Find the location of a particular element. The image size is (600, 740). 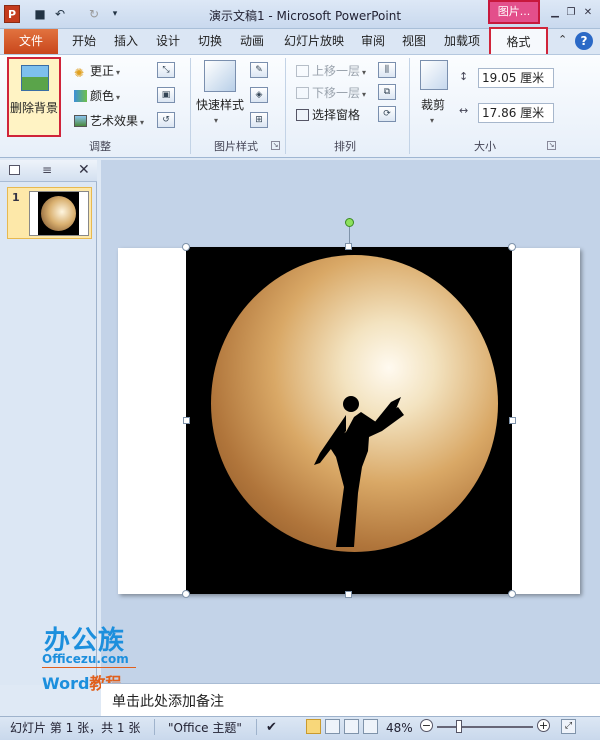

send-backward-button: 下移一层 ▾ is located at coordinates (331, 93).